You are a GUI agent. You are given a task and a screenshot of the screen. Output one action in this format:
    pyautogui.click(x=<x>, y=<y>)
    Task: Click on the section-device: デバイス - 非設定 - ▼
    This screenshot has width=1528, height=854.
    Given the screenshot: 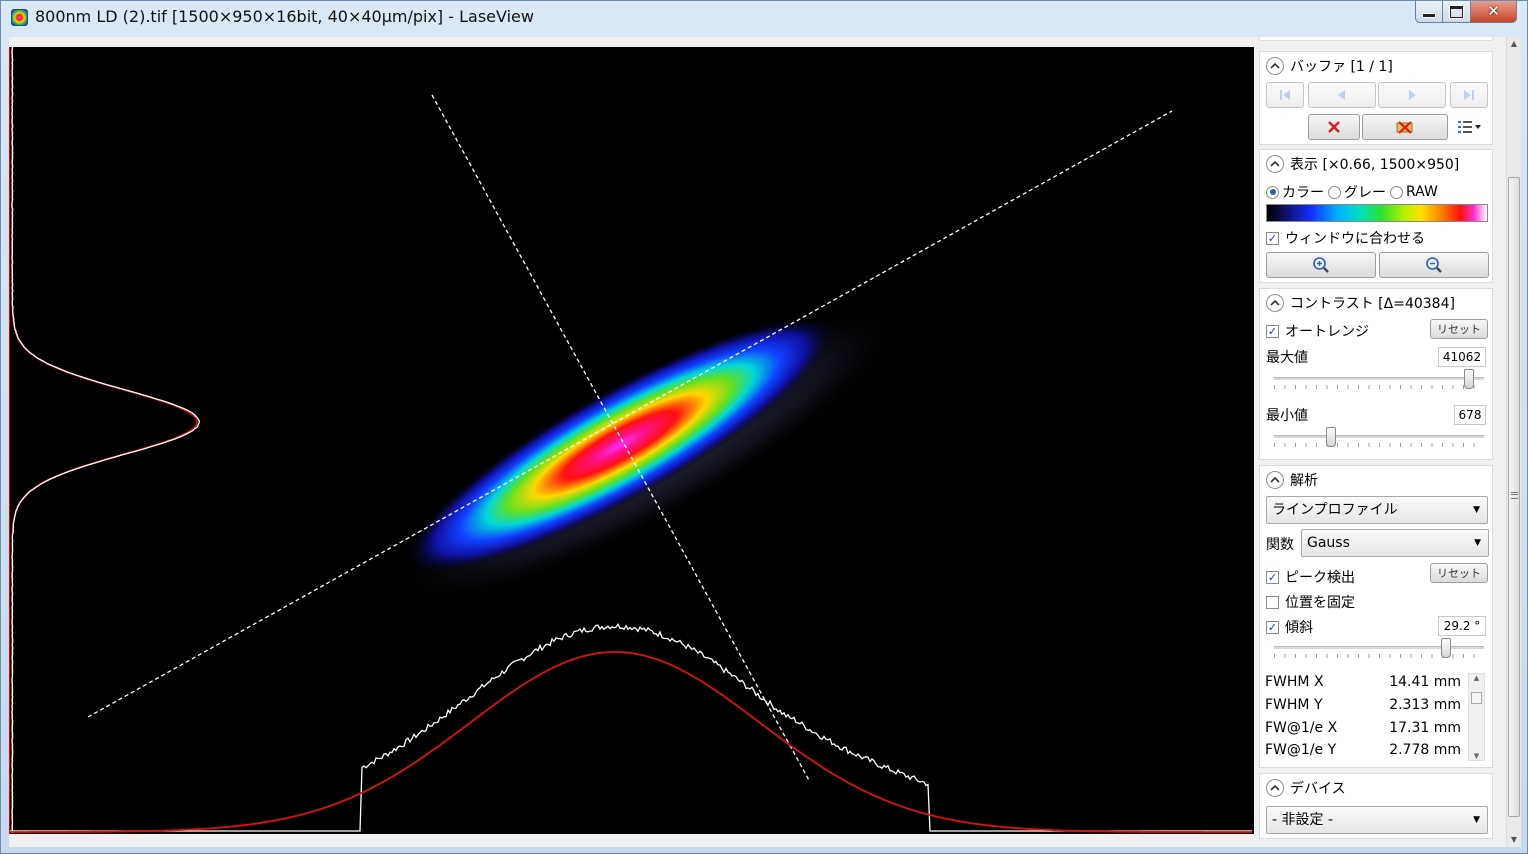 What is the action you would take?
    pyautogui.click(x=1376, y=806)
    